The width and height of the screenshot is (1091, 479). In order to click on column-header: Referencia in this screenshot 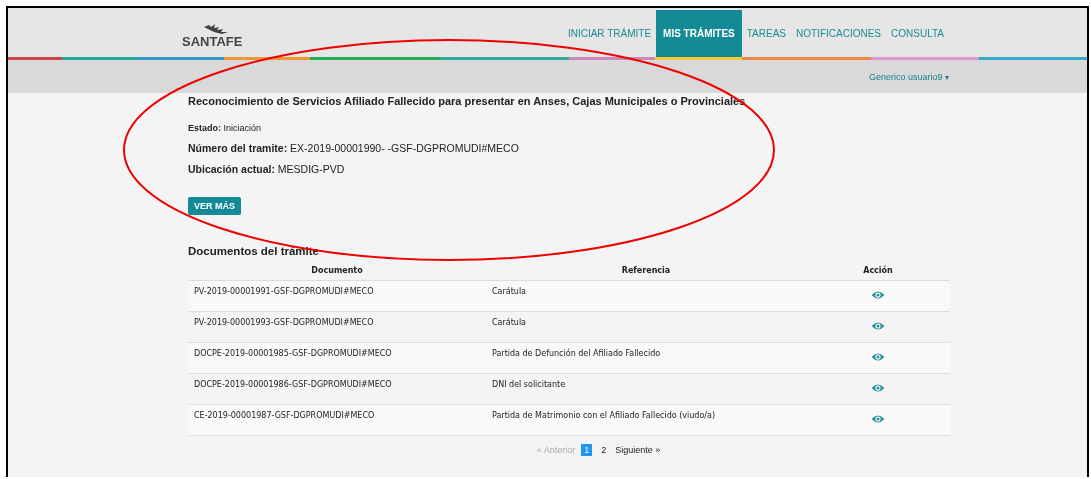, I will do `click(646, 270)`.